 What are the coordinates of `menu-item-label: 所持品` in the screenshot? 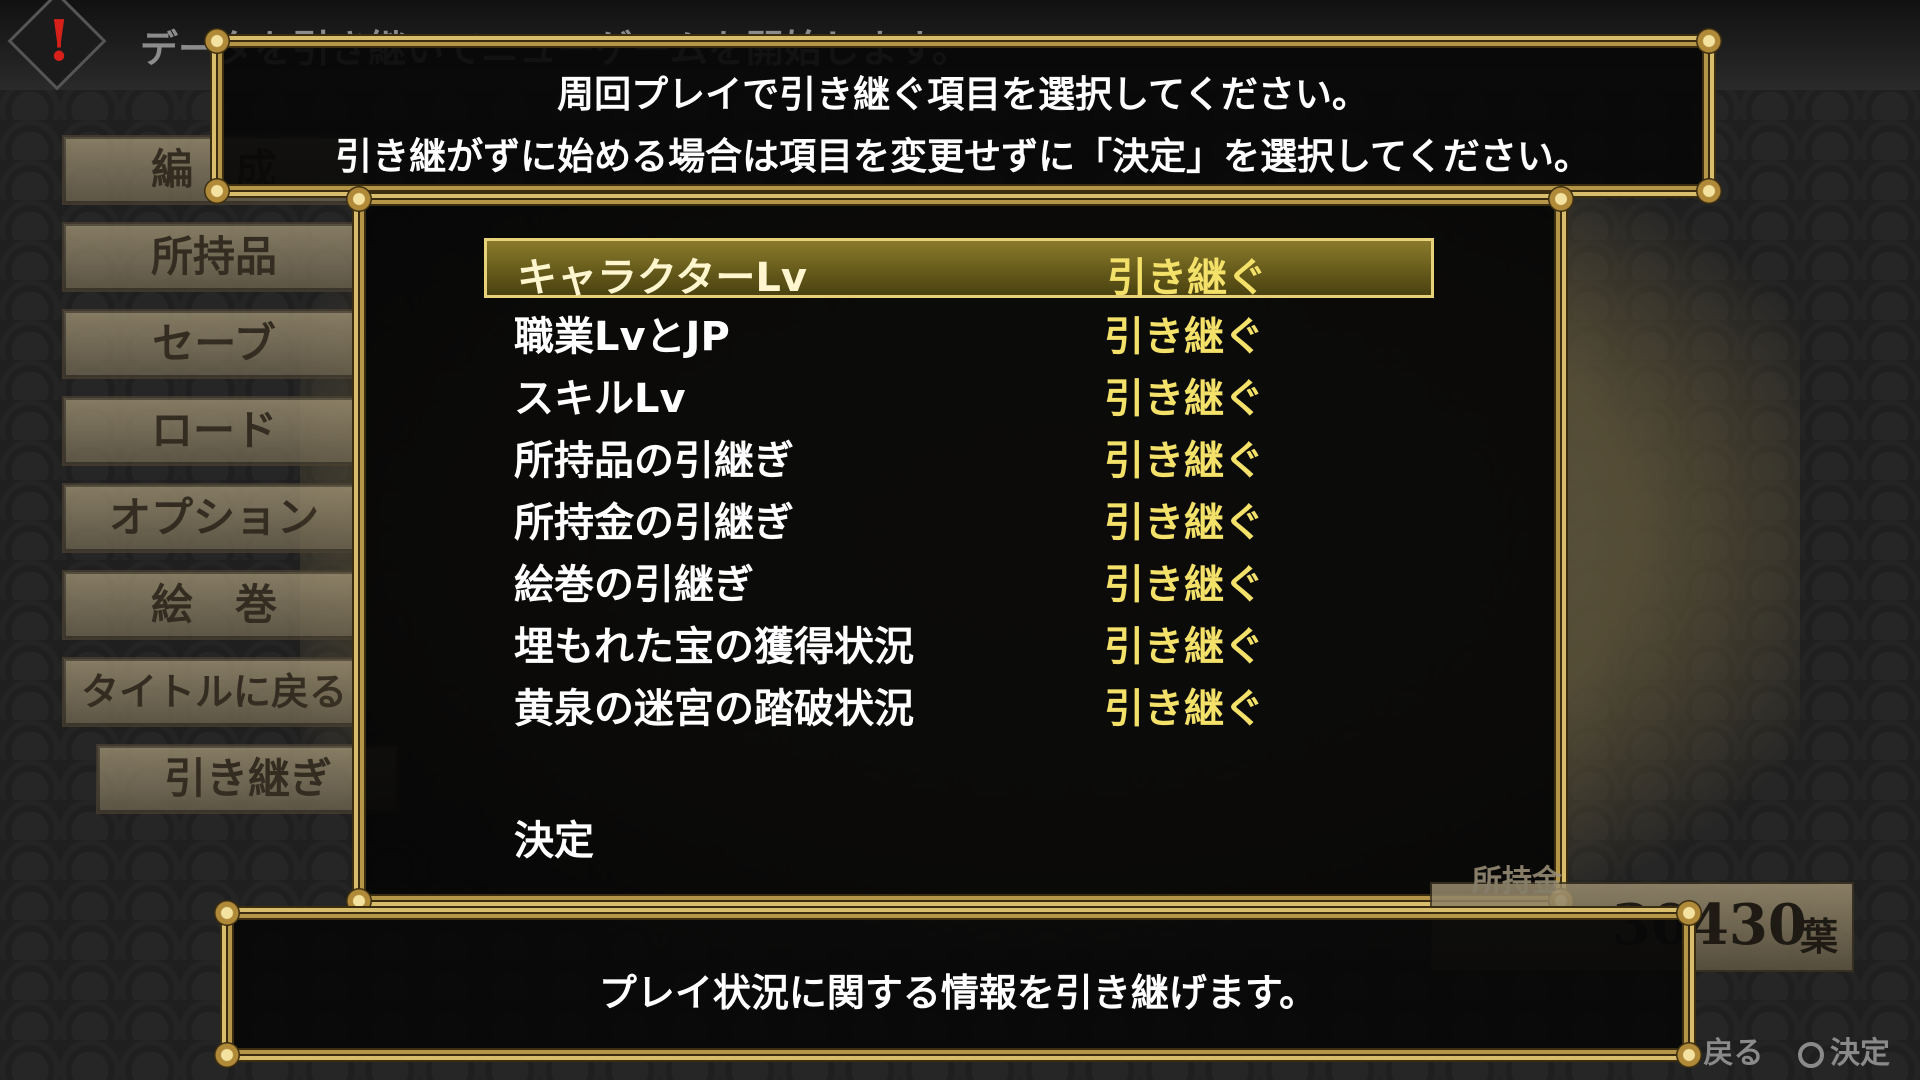 It's located at (213, 256).